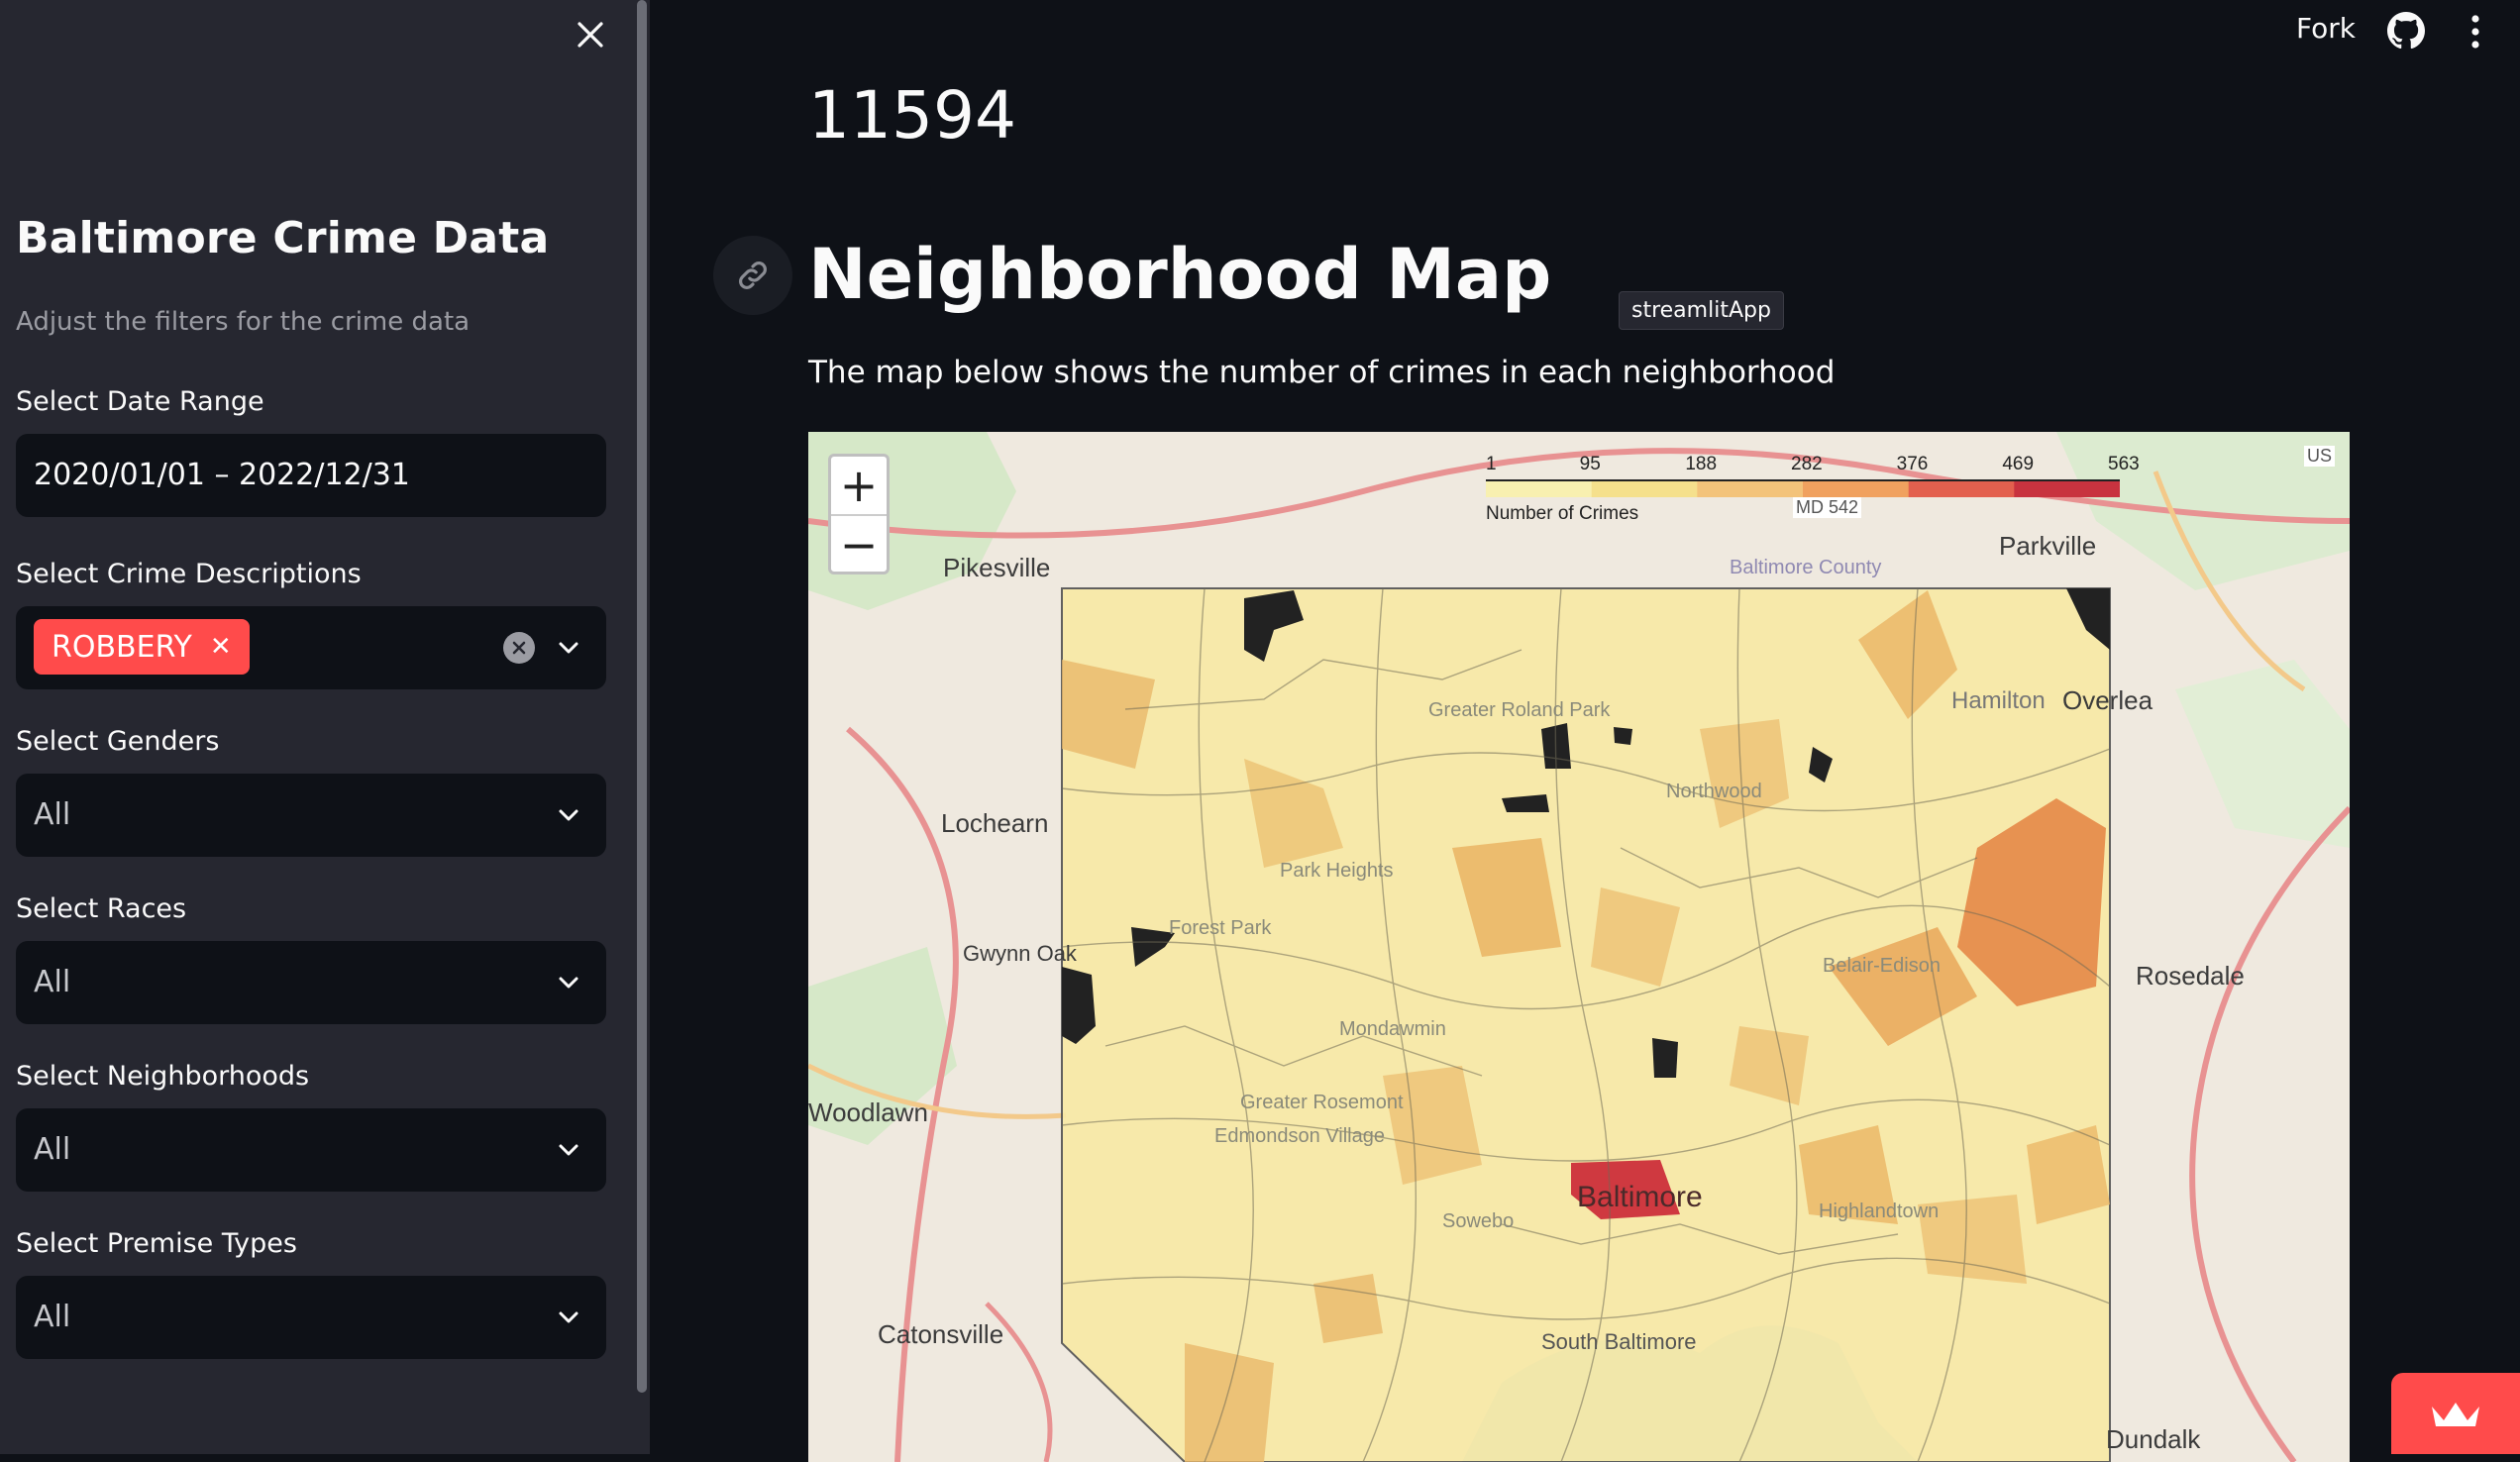 The height and width of the screenshot is (1462, 2520). Describe the element at coordinates (941, 1334) in the screenshot. I see `label-catonsville: Catonsville` at that location.